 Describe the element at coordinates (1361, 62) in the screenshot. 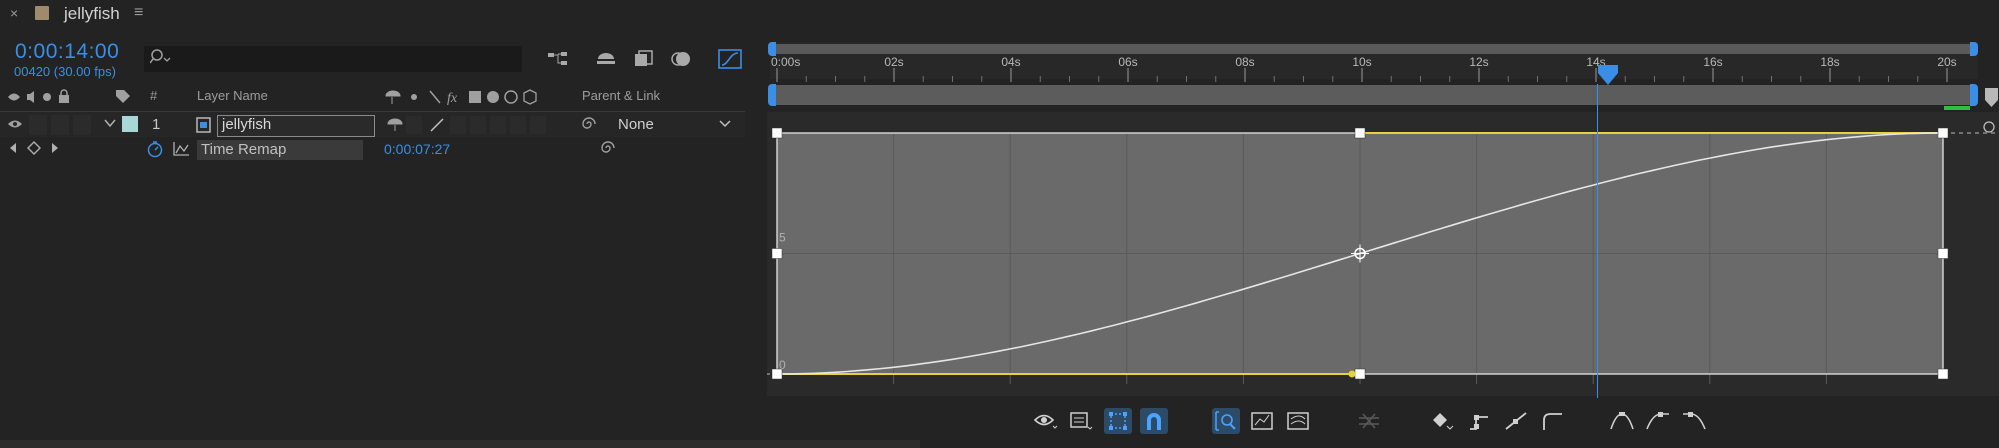

I see `ruler-tick-label: 10s` at that location.